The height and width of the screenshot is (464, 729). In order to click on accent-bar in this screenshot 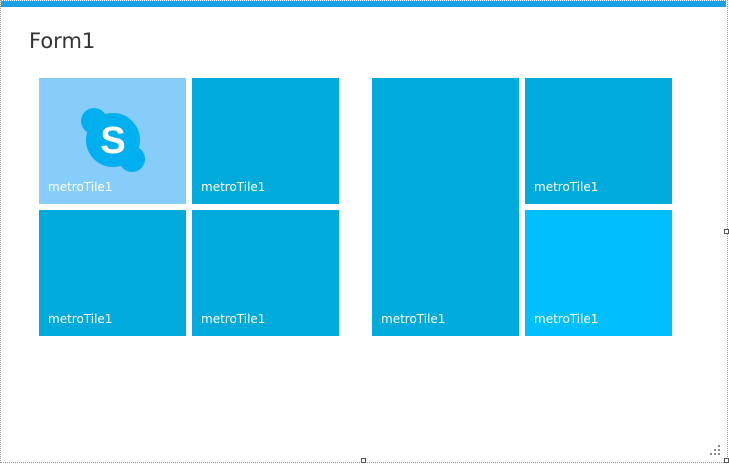, I will do `click(363, 4)`.